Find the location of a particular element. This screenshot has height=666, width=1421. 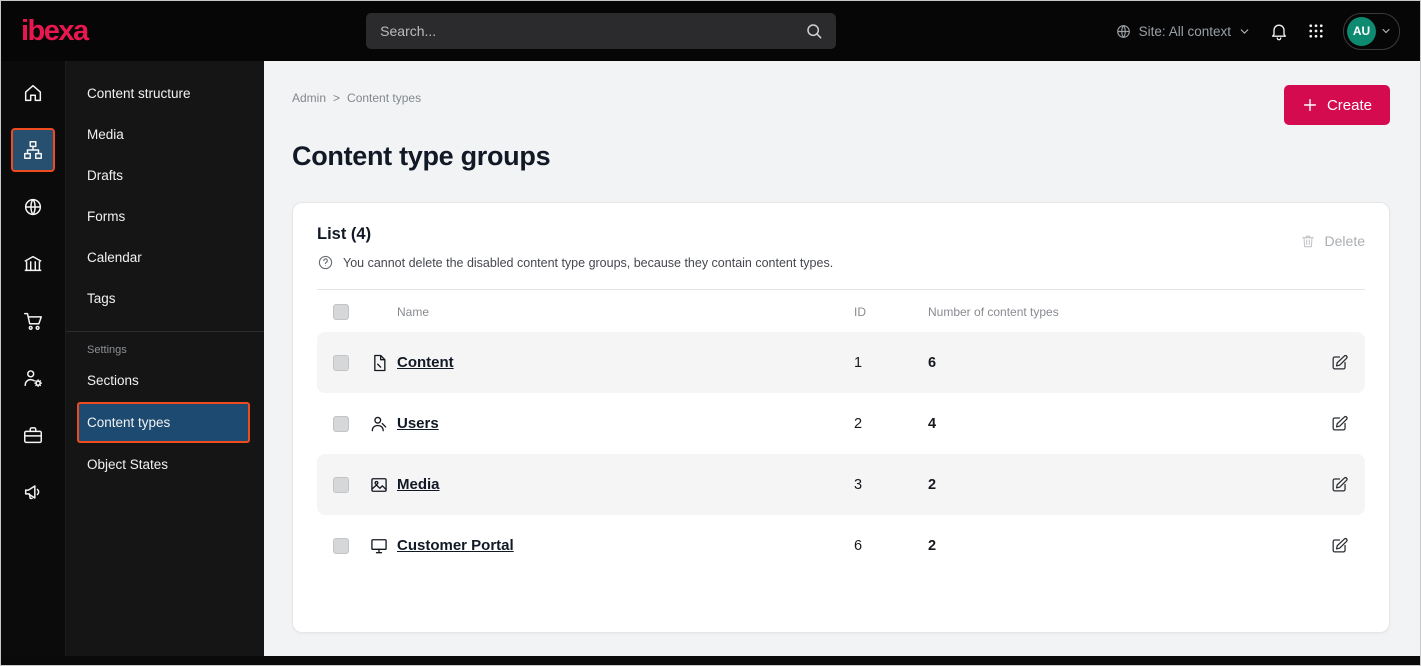

rail-item-site is located at coordinates (33, 207).